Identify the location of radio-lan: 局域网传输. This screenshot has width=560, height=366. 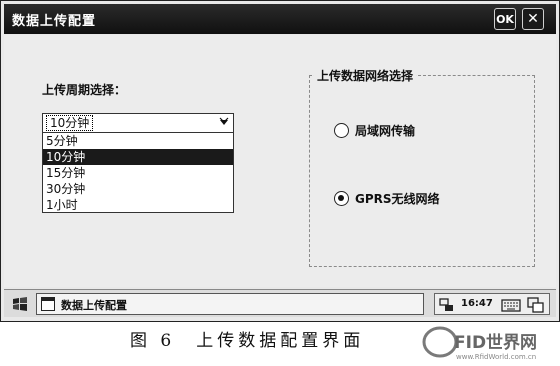
(374, 130).